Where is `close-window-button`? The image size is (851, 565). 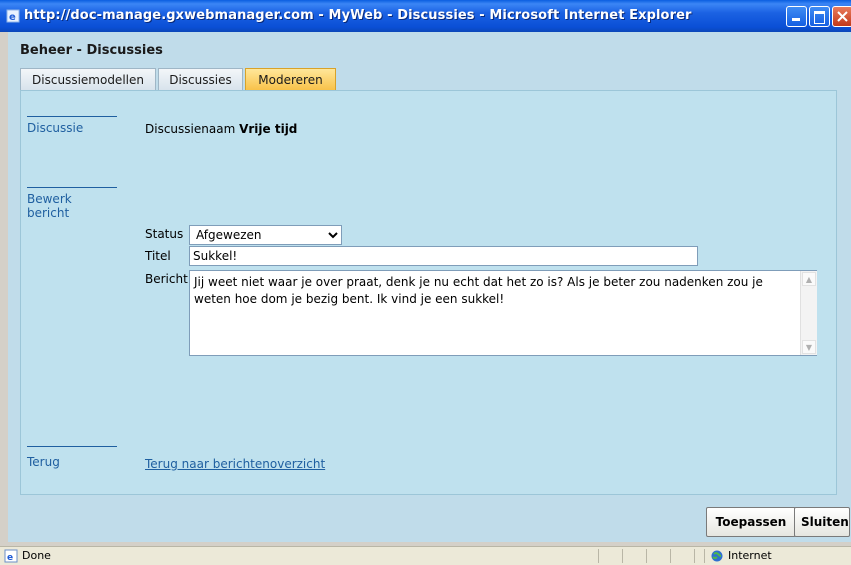
close-window-button is located at coordinates (841, 16).